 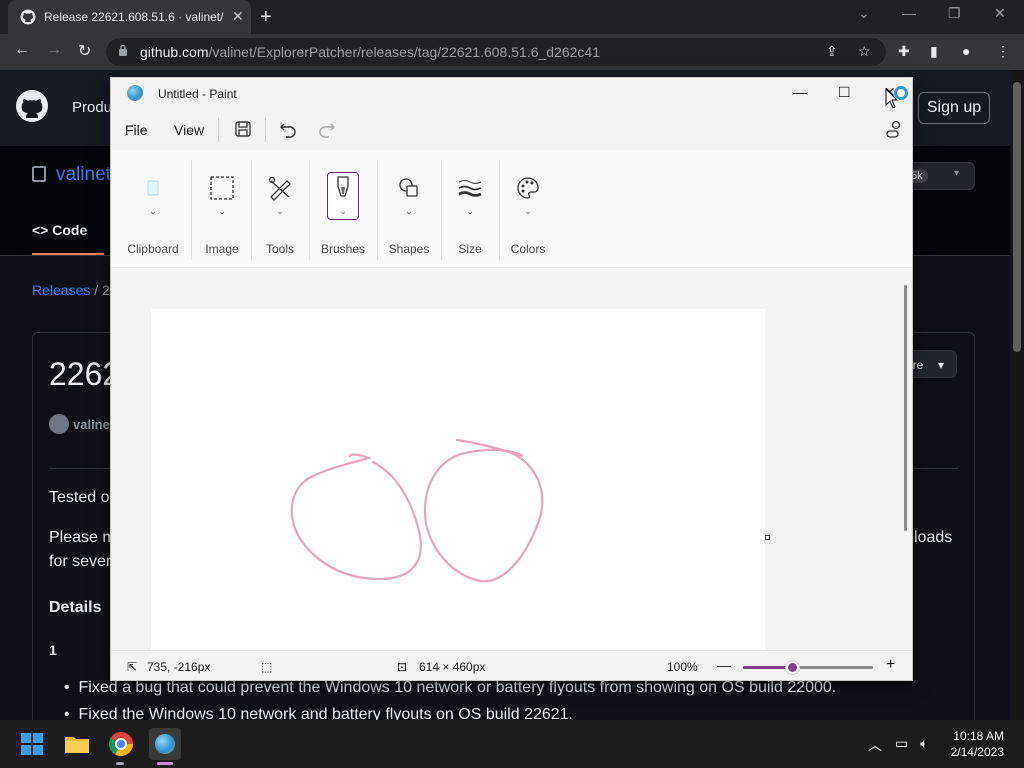 I want to click on clipboard-chevron-down-icon: ⌄, so click(x=153, y=211).